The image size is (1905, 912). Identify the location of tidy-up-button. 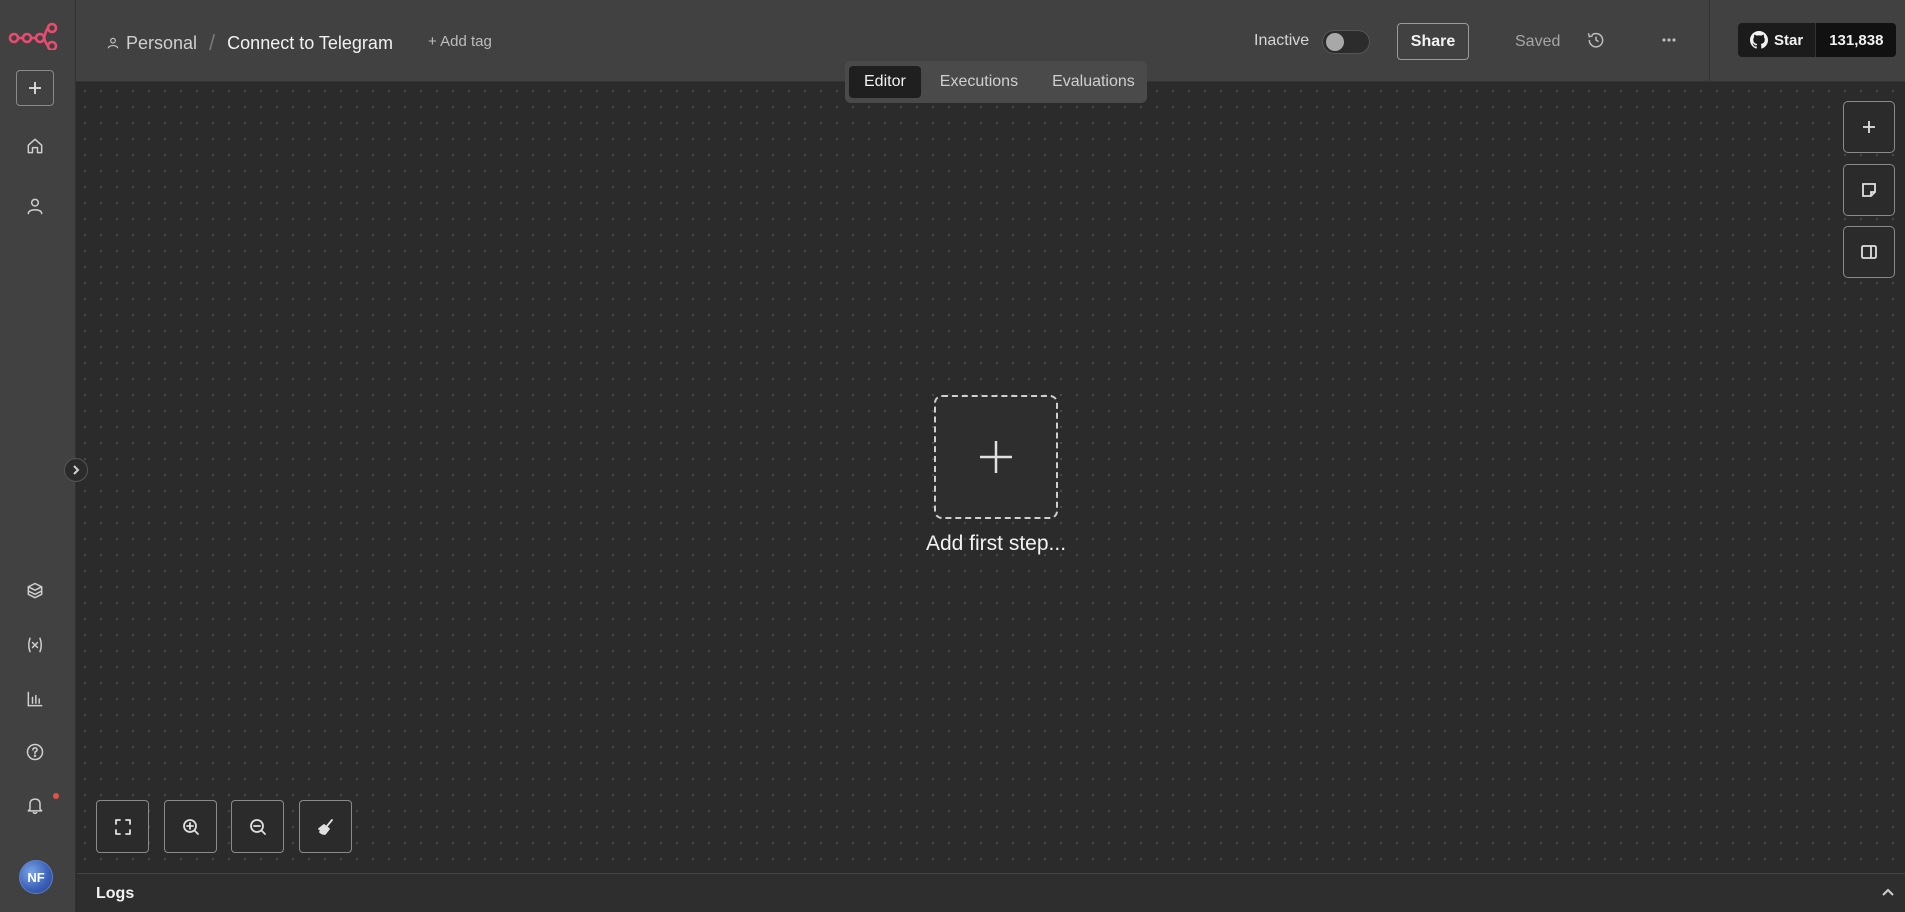
(325, 826).